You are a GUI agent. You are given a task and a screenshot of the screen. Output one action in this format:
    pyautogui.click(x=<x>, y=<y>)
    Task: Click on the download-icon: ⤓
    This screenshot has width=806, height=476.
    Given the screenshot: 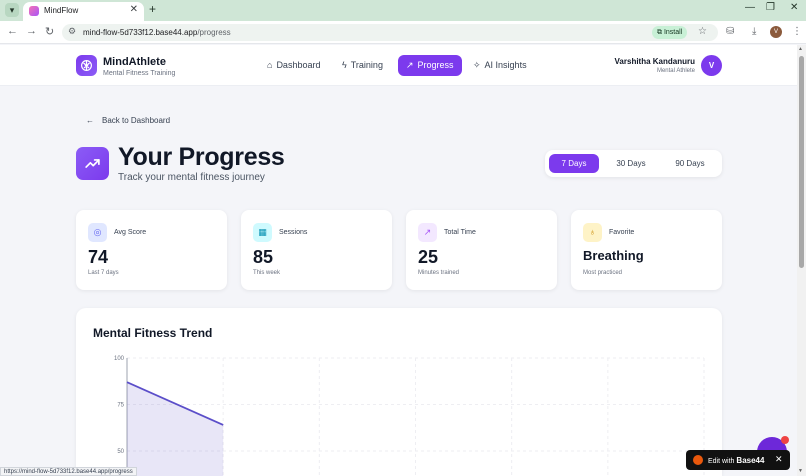 What is the action you would take?
    pyautogui.click(x=754, y=31)
    